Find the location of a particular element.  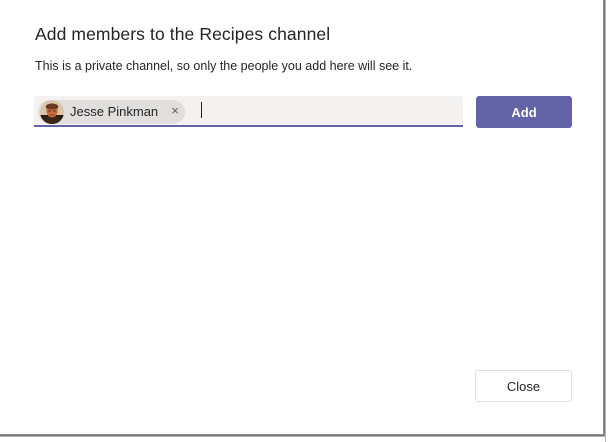

window-border-right is located at coordinates (607, 221).